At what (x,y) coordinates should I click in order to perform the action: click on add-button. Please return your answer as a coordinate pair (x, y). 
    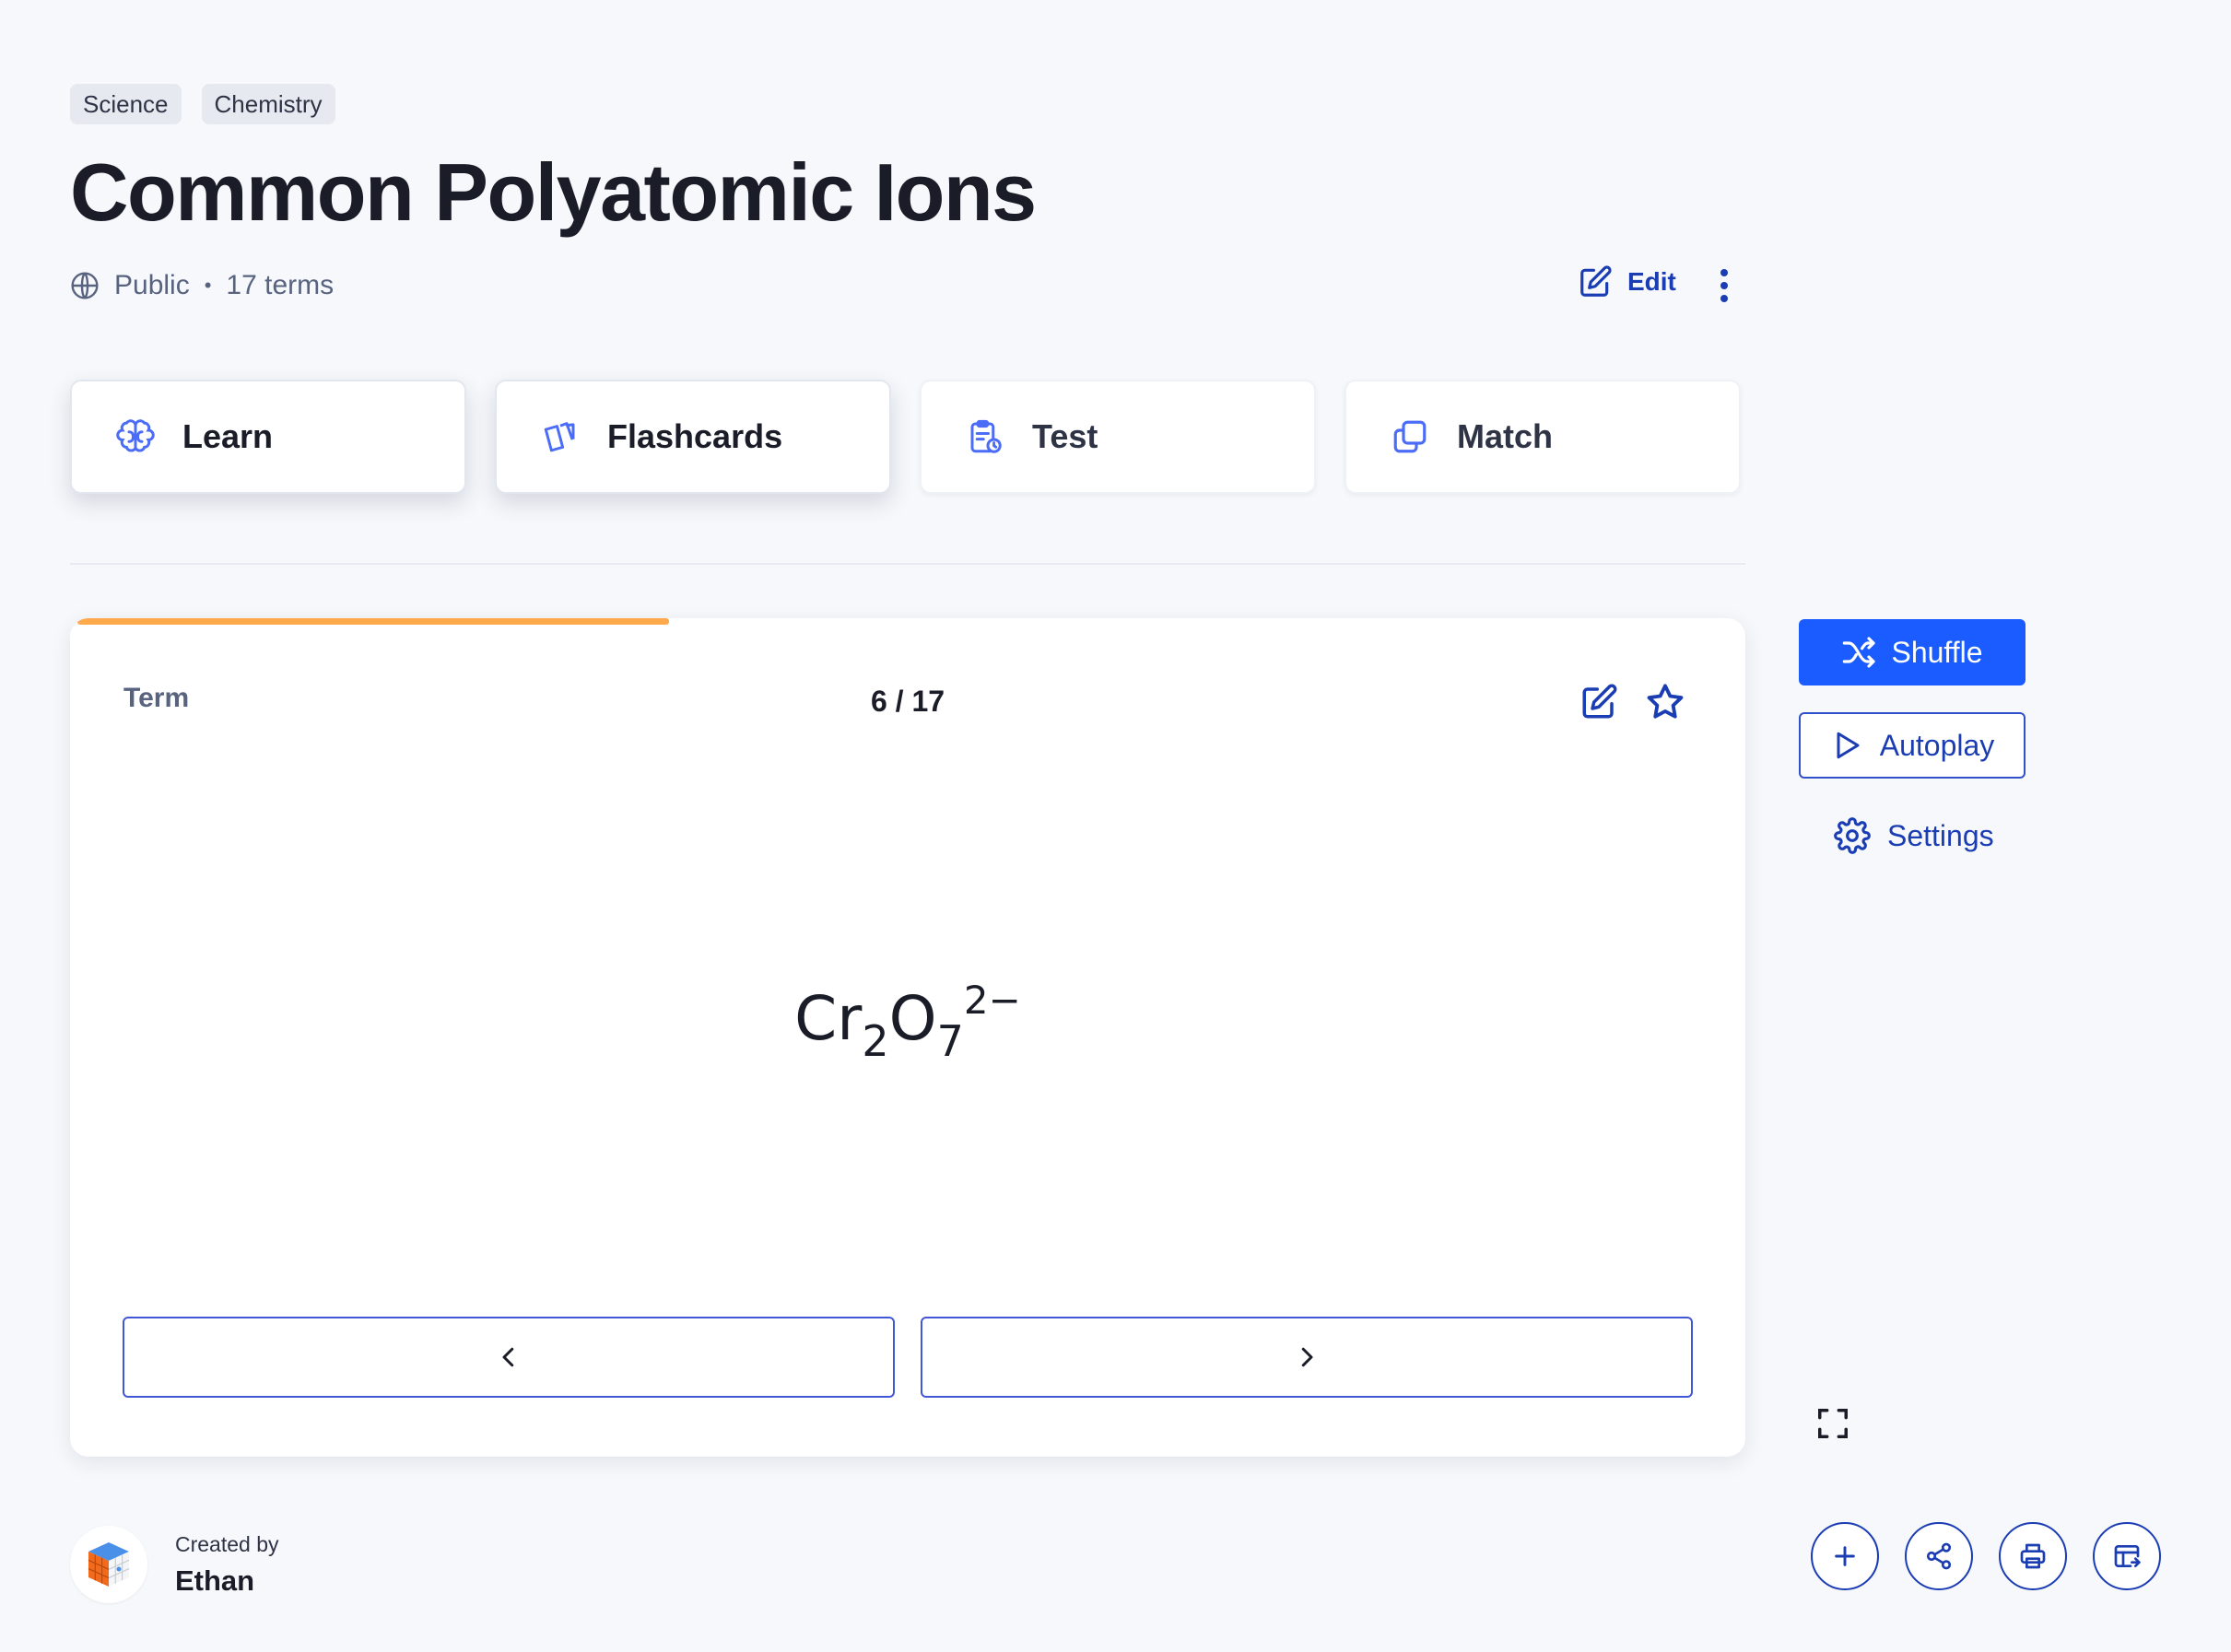
    Looking at the image, I should click on (1845, 1556).